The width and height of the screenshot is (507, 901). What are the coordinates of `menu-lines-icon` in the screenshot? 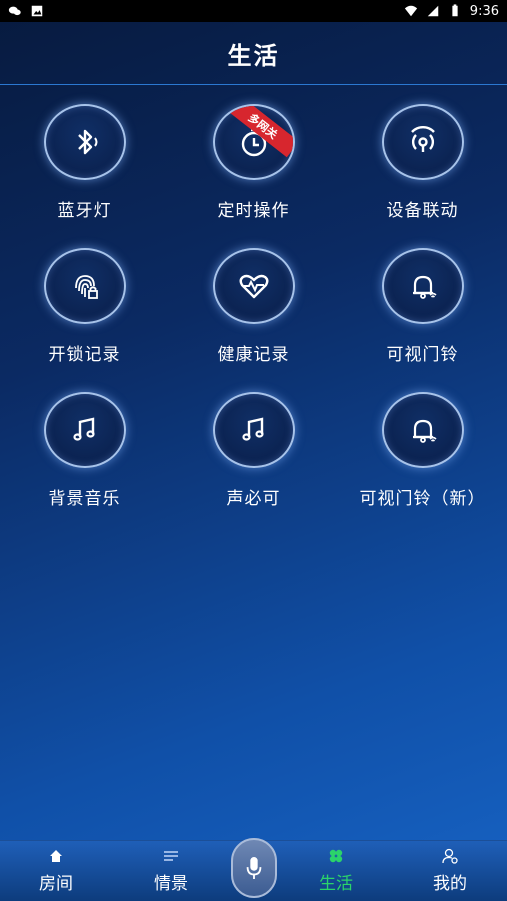 It's located at (171, 856).